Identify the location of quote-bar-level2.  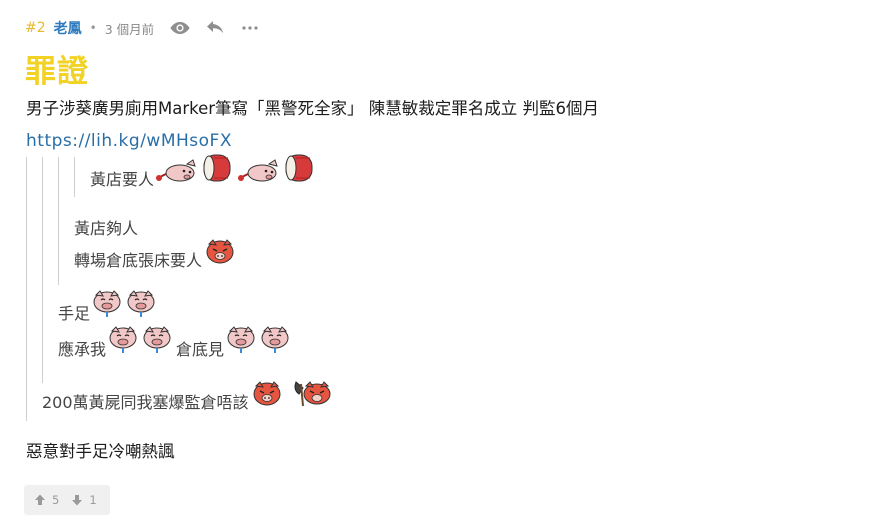
(58, 221).